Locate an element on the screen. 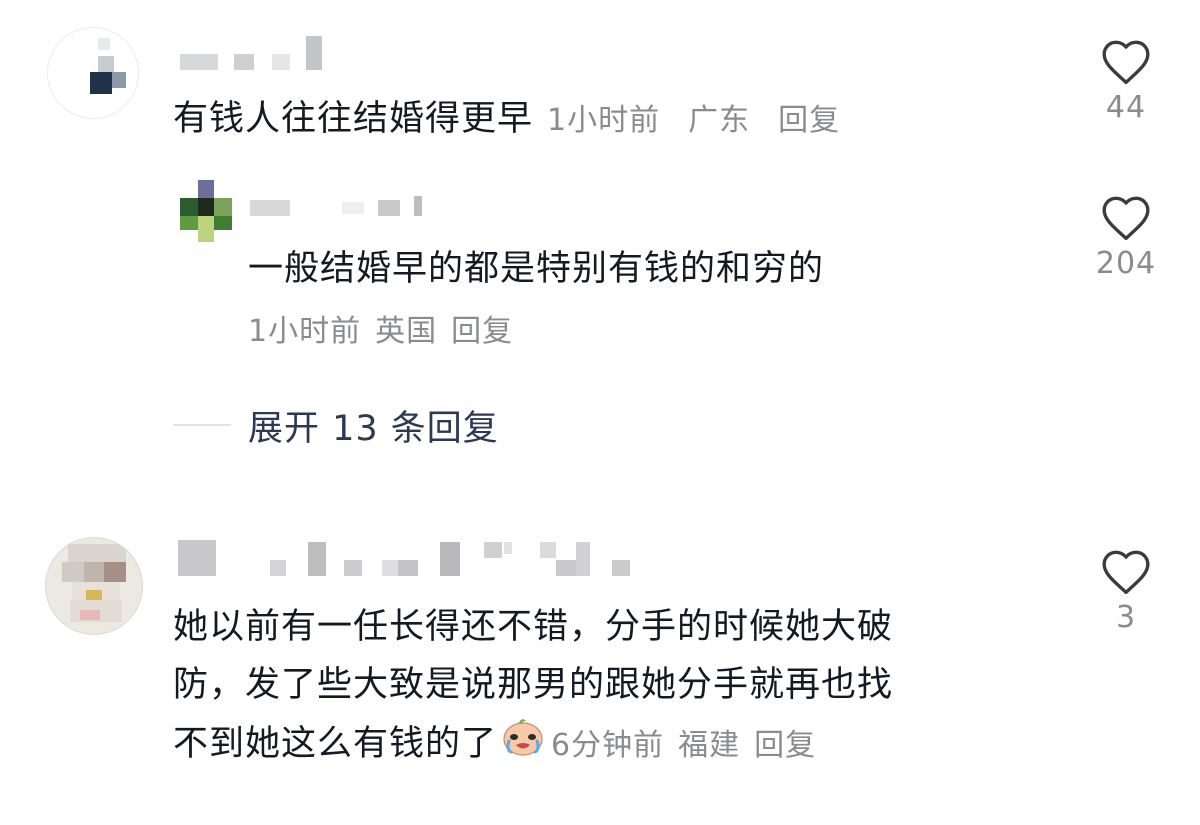  comment-meta: 1小时前 英国 回复 is located at coordinates (380, 332).